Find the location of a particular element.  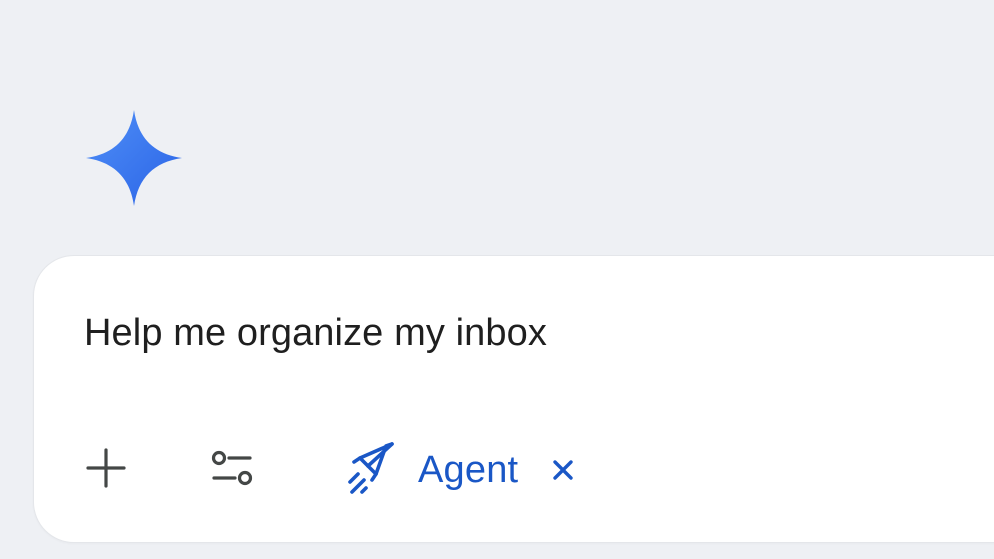

gemini-sparkle-icon is located at coordinates (134, 158).